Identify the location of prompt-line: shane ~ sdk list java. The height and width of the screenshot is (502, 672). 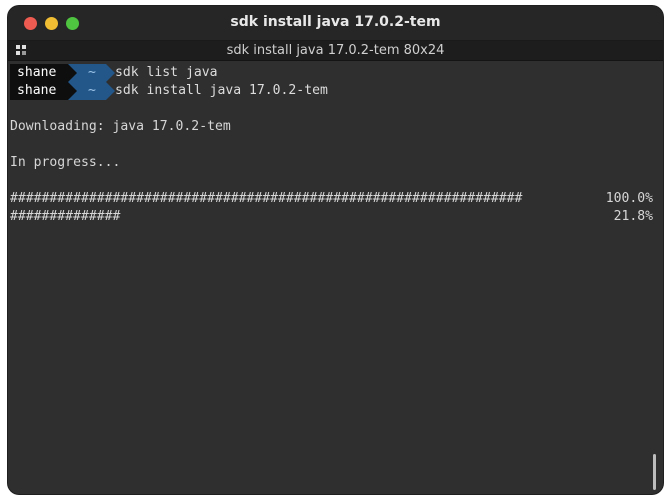
(210, 73).